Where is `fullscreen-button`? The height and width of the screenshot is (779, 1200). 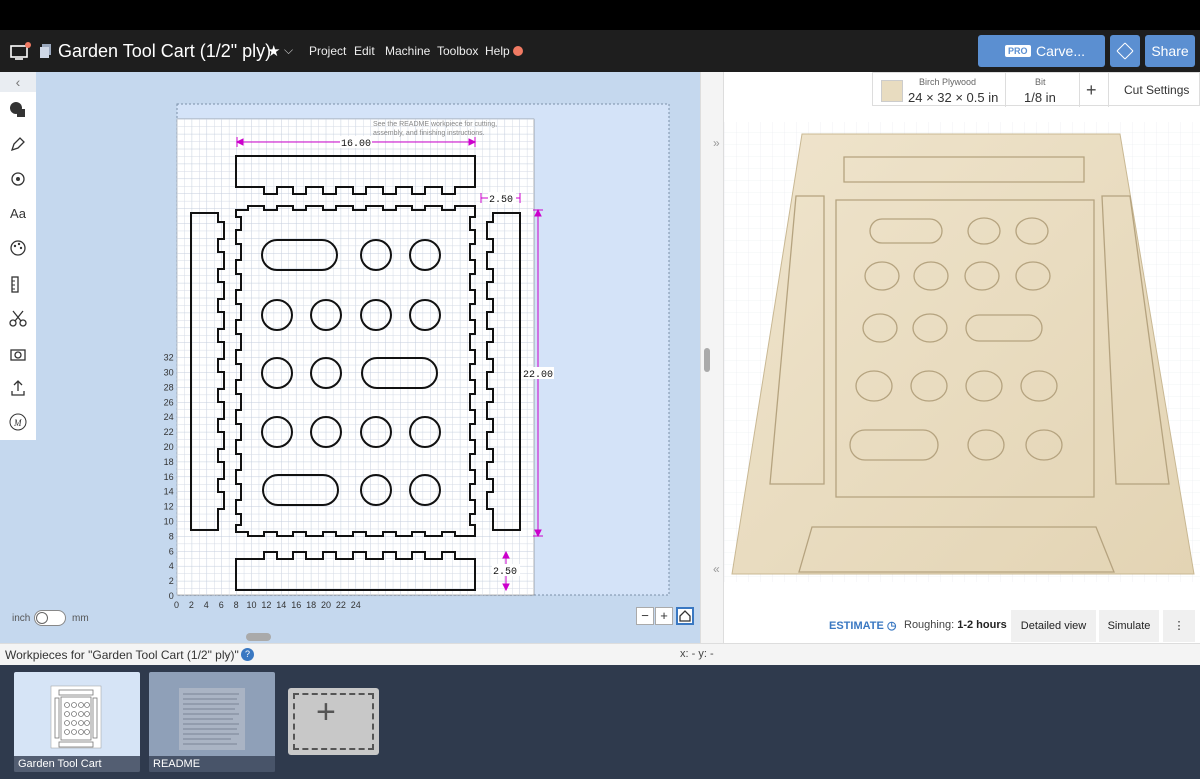
fullscreen-button is located at coordinates (1125, 51).